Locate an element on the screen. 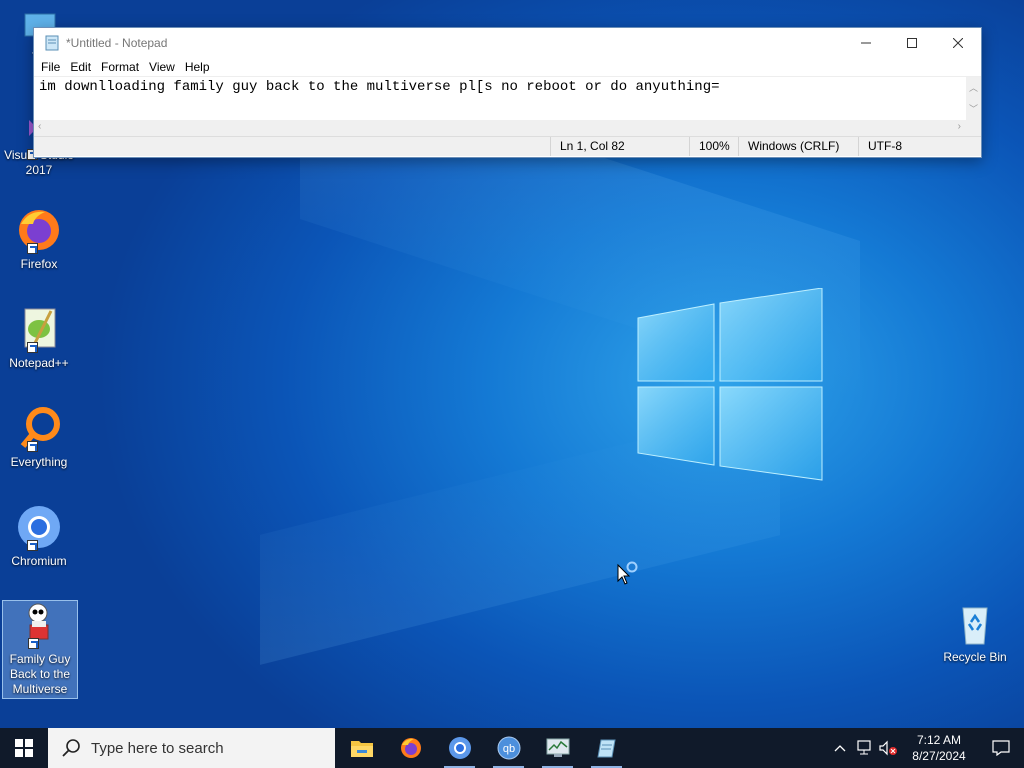  recycle-bin-icon is located at coordinates (975, 624).